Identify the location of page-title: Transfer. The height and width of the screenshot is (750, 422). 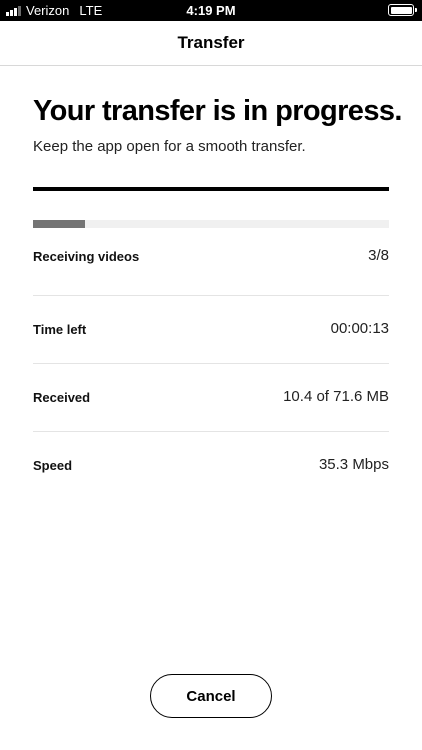
(211, 42).